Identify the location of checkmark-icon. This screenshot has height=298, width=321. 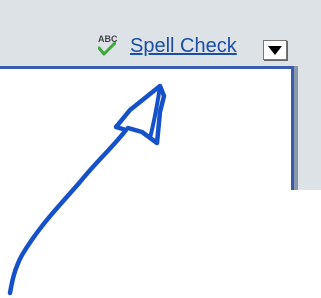
(107, 49).